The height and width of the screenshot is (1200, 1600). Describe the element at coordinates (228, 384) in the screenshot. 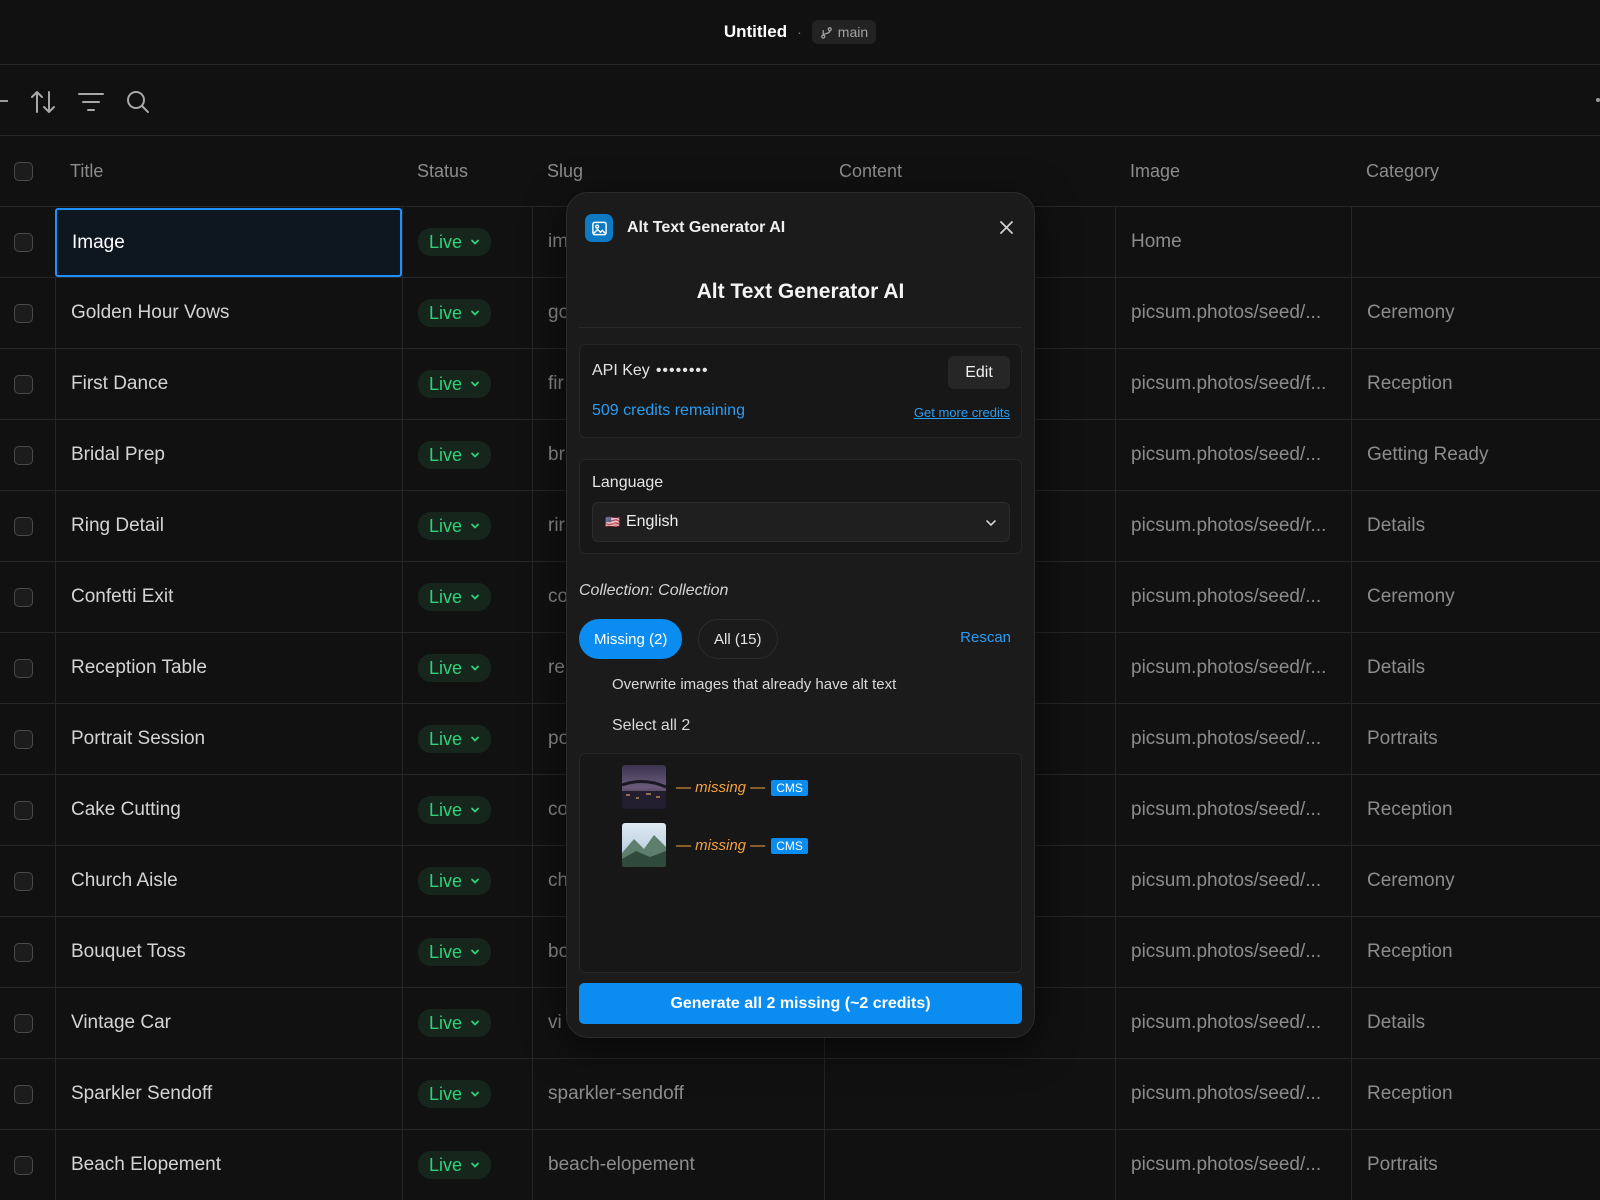

I see `cell-title: First Dance` at that location.